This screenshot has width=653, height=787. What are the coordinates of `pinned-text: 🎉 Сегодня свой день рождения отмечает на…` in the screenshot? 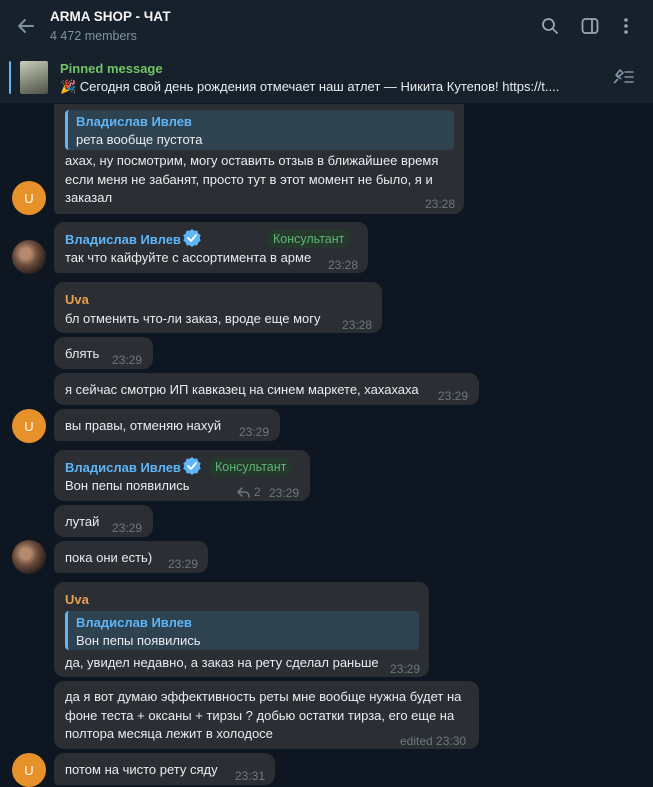 It's located at (325, 87).